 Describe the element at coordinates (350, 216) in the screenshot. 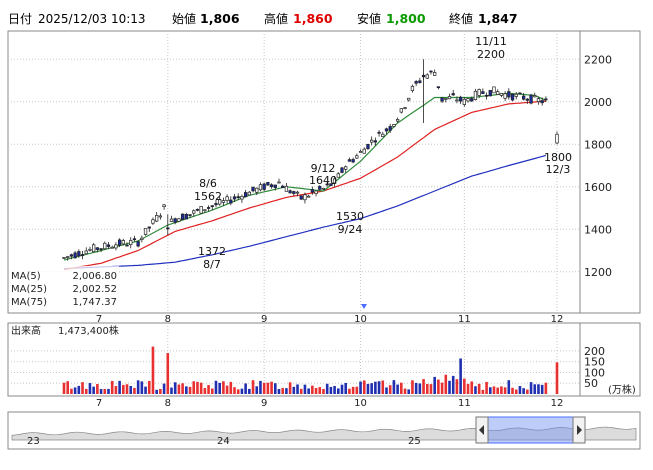

I see `annotation-label: 1530` at that location.